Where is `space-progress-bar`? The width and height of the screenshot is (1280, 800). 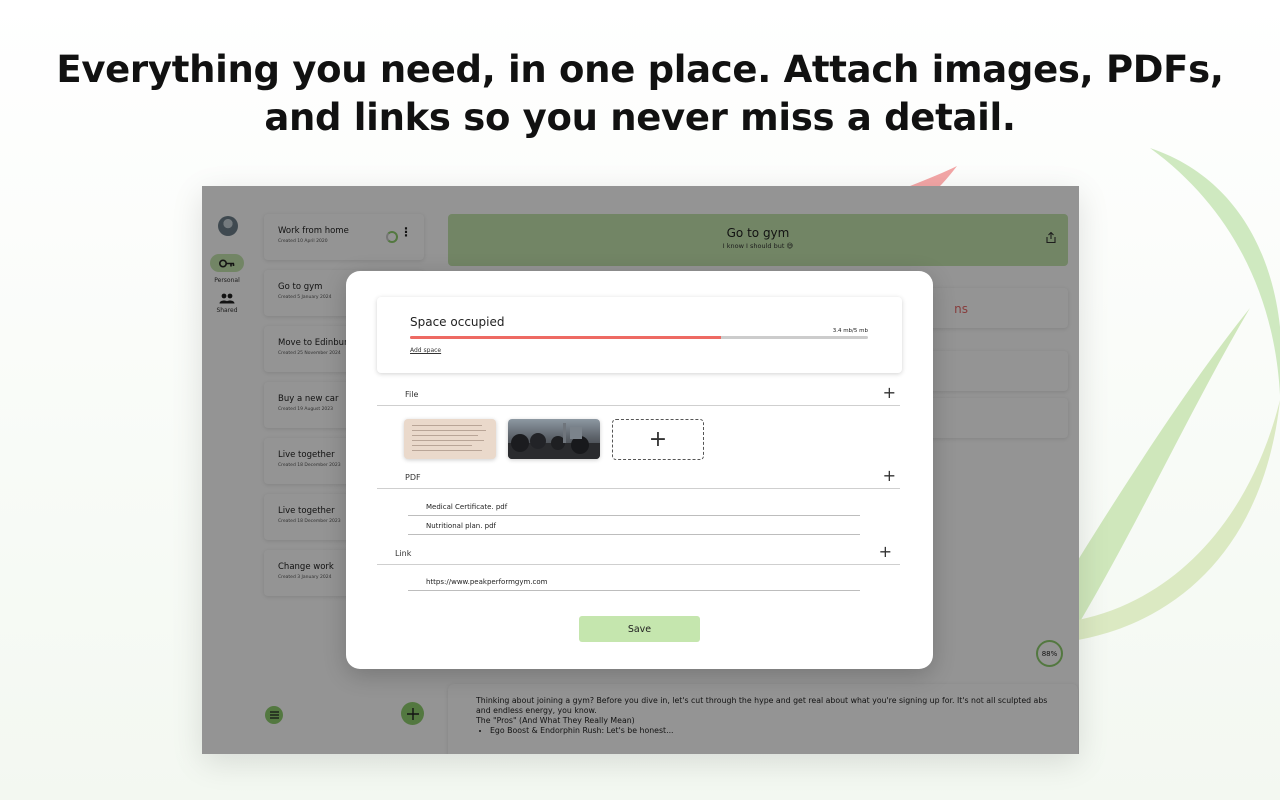 space-progress-bar is located at coordinates (639, 337).